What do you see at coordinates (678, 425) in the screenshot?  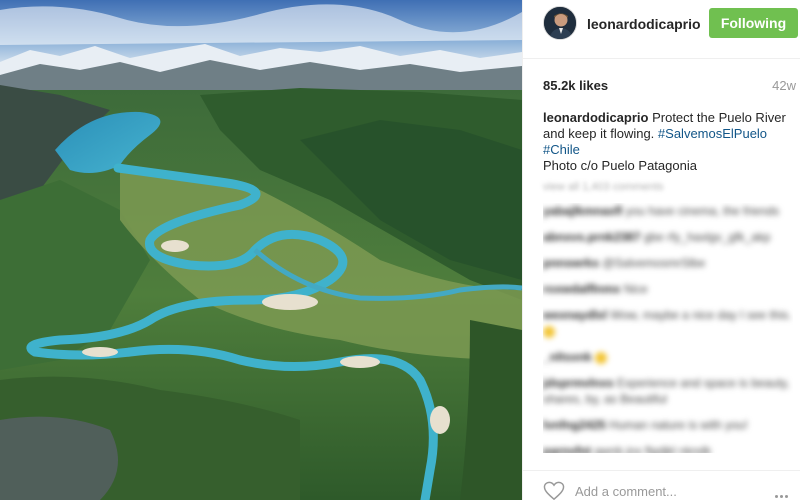 I see `comment-text: Human nature is with you!` at bounding box center [678, 425].